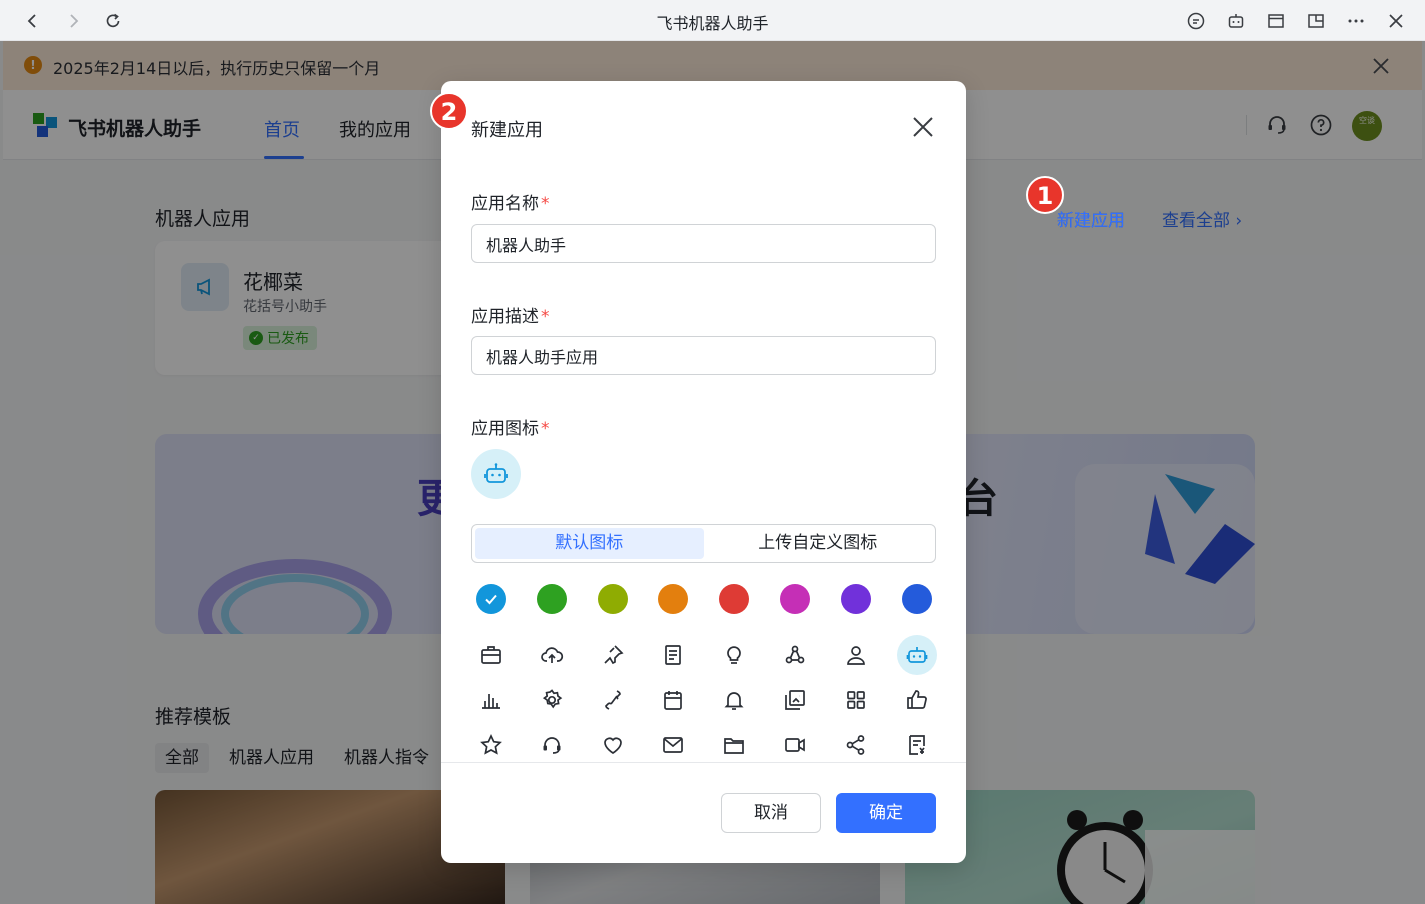 This screenshot has height=904, width=1425. What do you see at coordinates (1196, 21) in the screenshot?
I see `chat-icon` at bounding box center [1196, 21].